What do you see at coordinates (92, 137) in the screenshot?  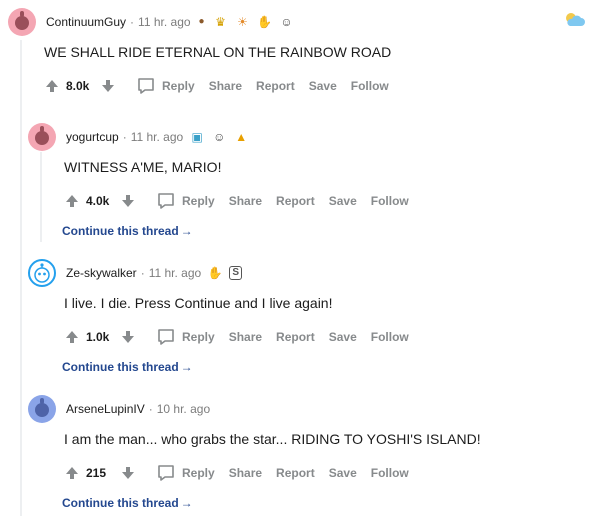 I see `username: yogurtcup` at bounding box center [92, 137].